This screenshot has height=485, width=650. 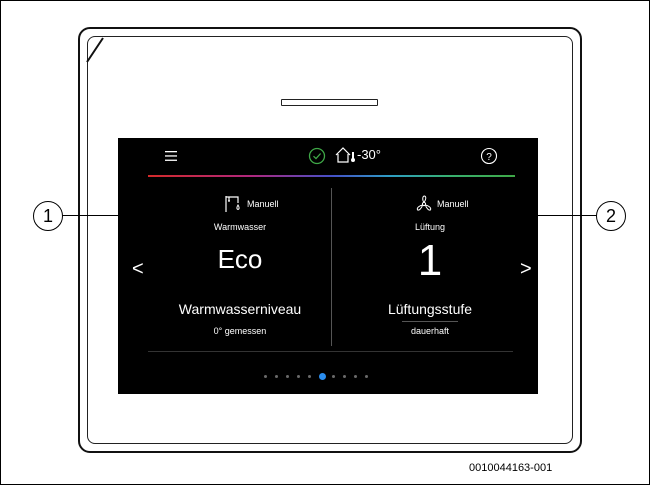 I want to click on page-dot-active, so click(x=322, y=376).